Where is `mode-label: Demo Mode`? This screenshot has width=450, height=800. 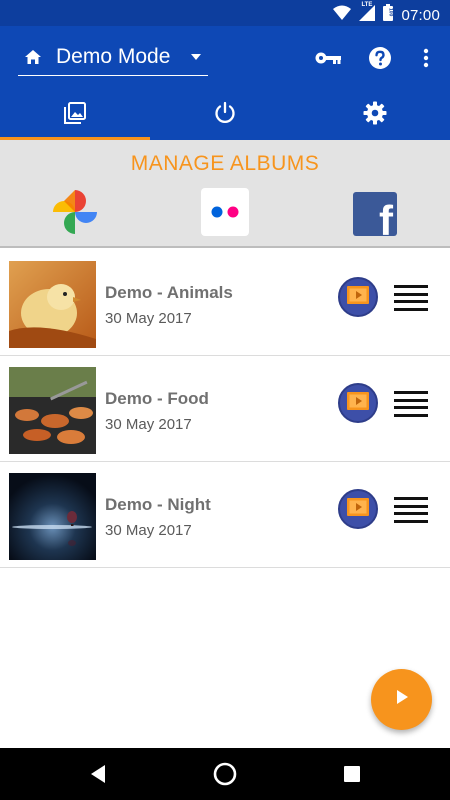
mode-label: Demo Mode is located at coordinates (113, 56).